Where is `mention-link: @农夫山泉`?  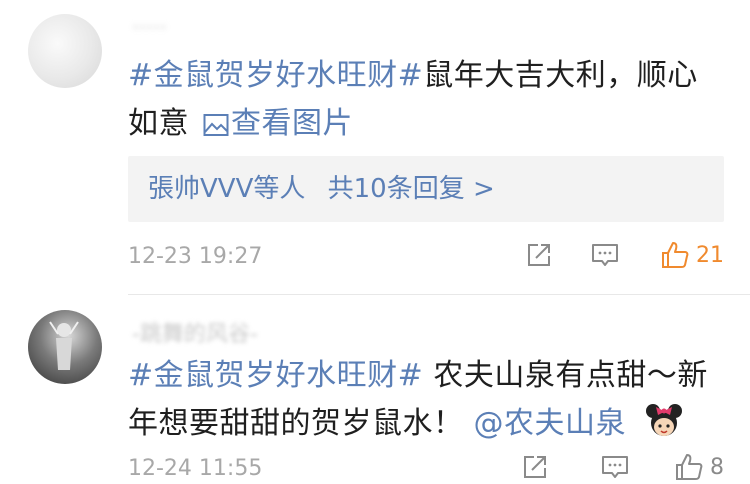 mention-link: @农夫山泉 is located at coordinates (550, 423).